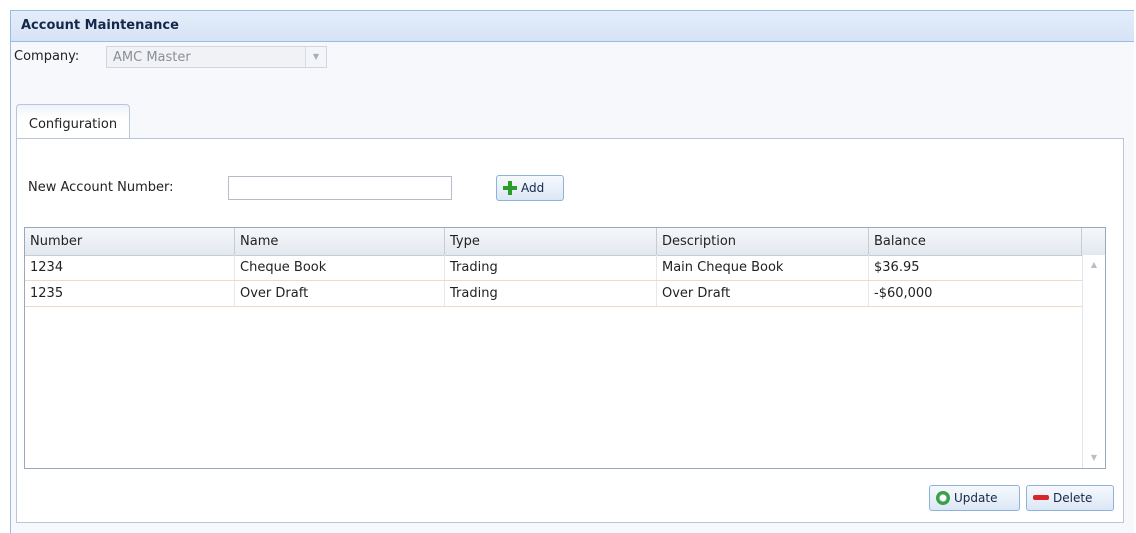  I want to click on update-button: Update, so click(974, 498).